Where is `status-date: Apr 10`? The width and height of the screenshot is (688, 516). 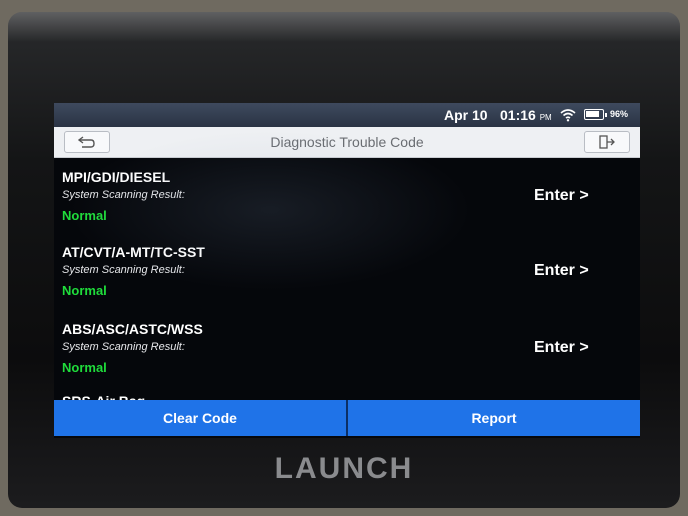
status-date: Apr 10 is located at coordinates (466, 115).